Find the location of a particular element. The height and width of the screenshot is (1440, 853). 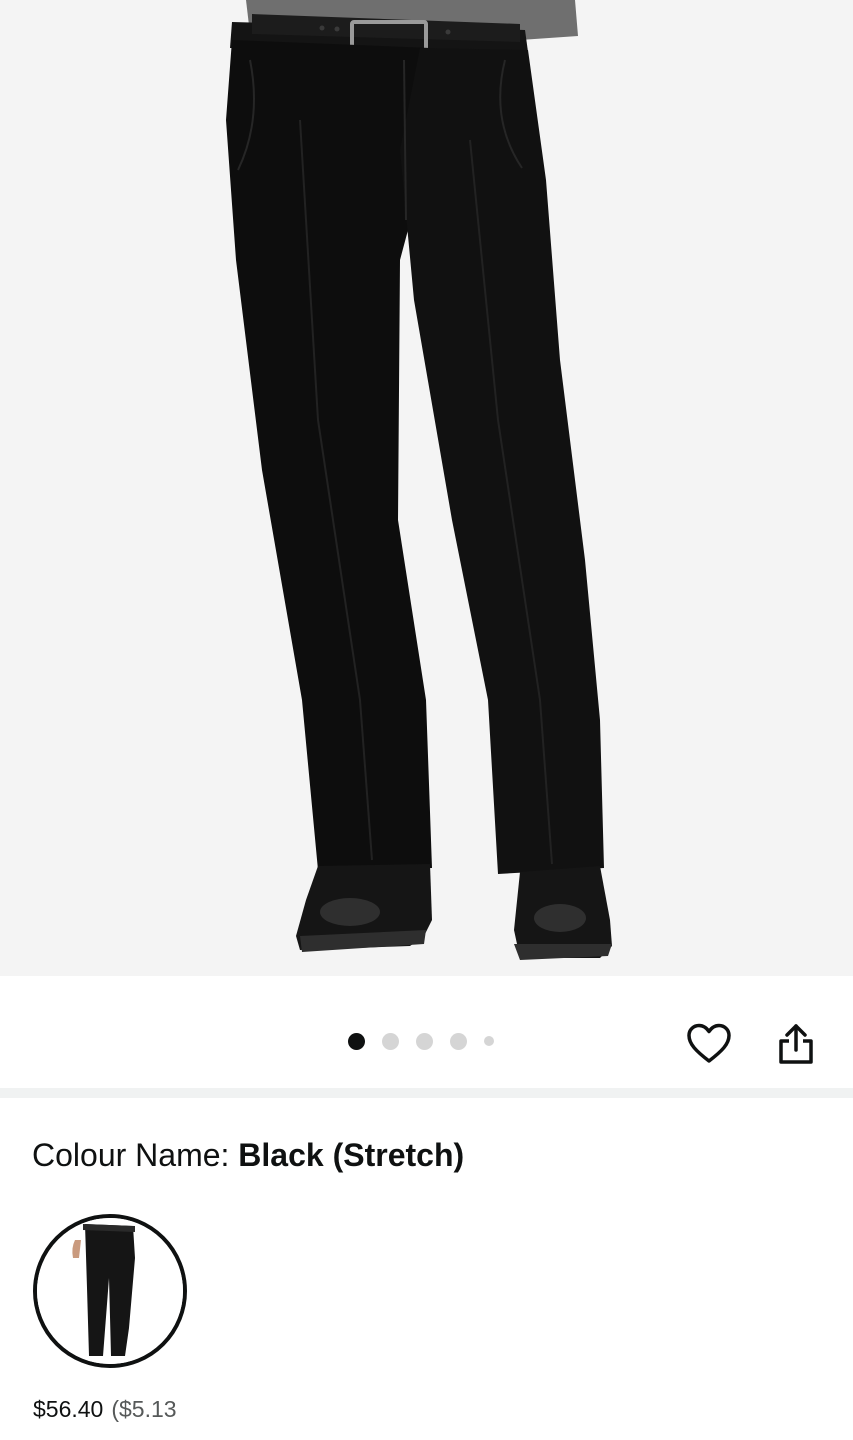

wishlist-button is located at coordinates (709, 1044).